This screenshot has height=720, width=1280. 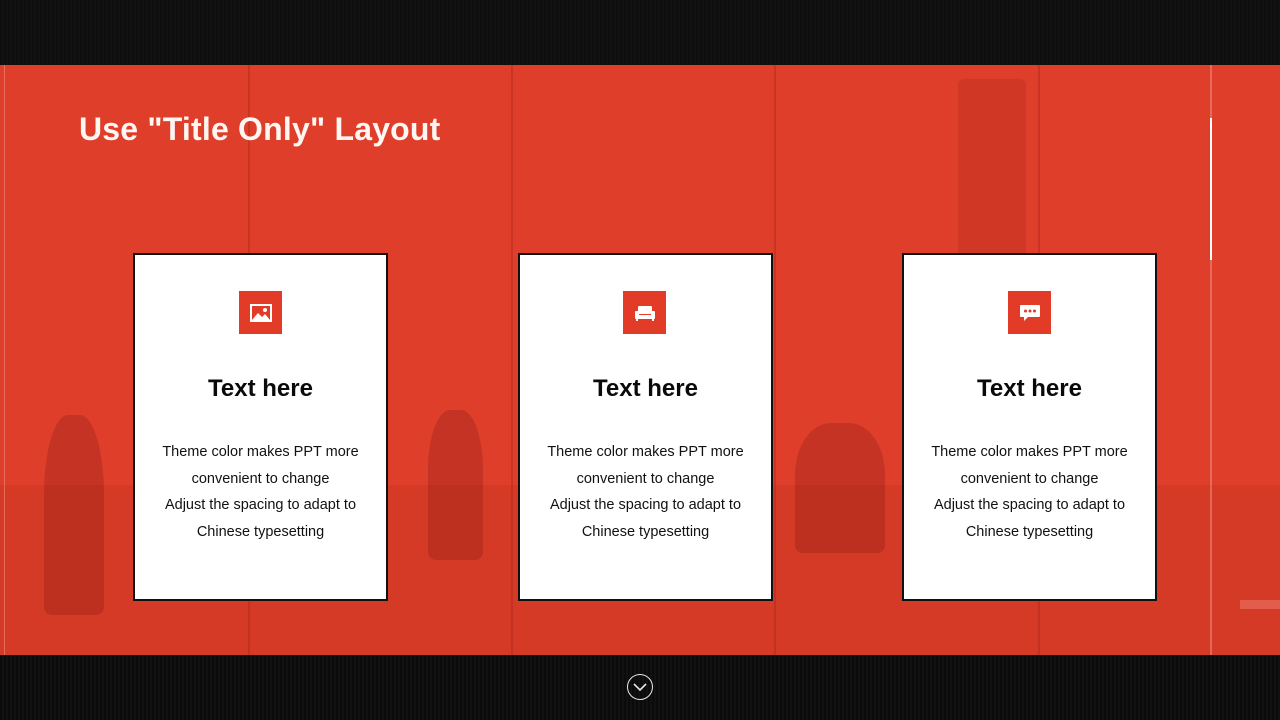 What do you see at coordinates (640, 32) in the screenshot?
I see `top-frame-bar` at bounding box center [640, 32].